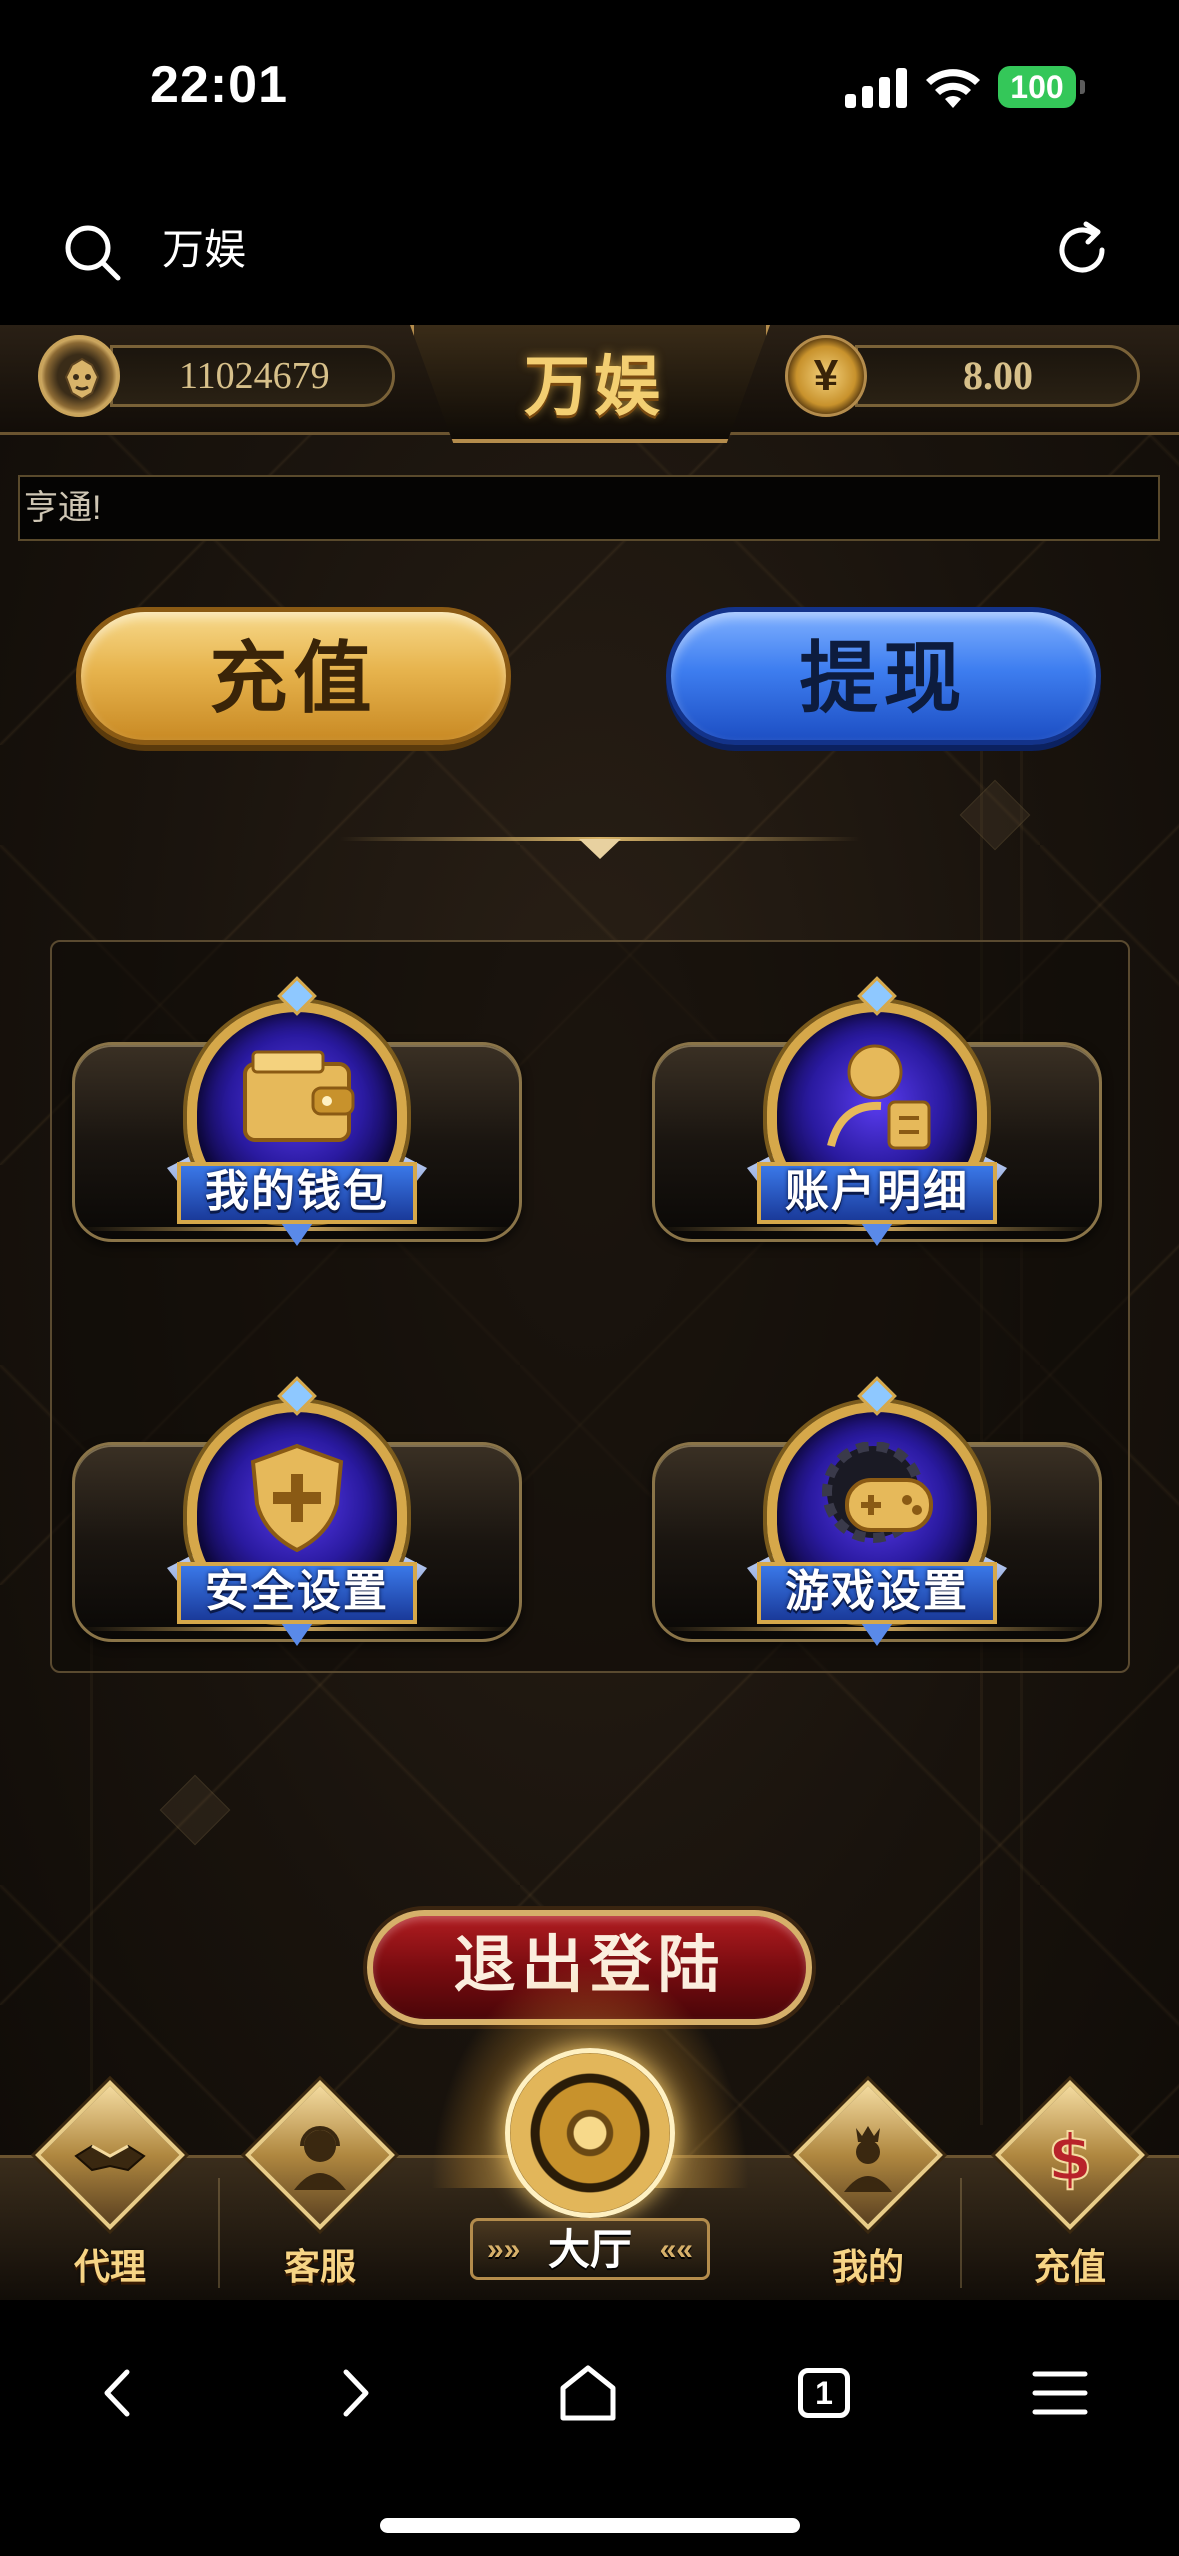  What do you see at coordinates (63, 508) in the screenshot?
I see `marquee-text: 亨通!` at bounding box center [63, 508].